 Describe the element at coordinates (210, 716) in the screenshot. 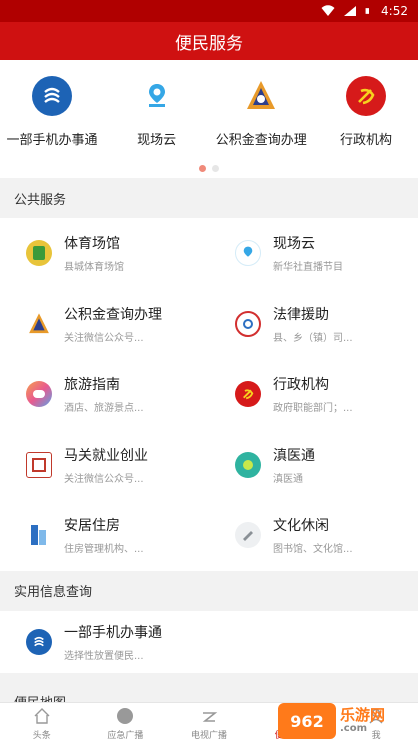

I see `tv-icon` at that location.